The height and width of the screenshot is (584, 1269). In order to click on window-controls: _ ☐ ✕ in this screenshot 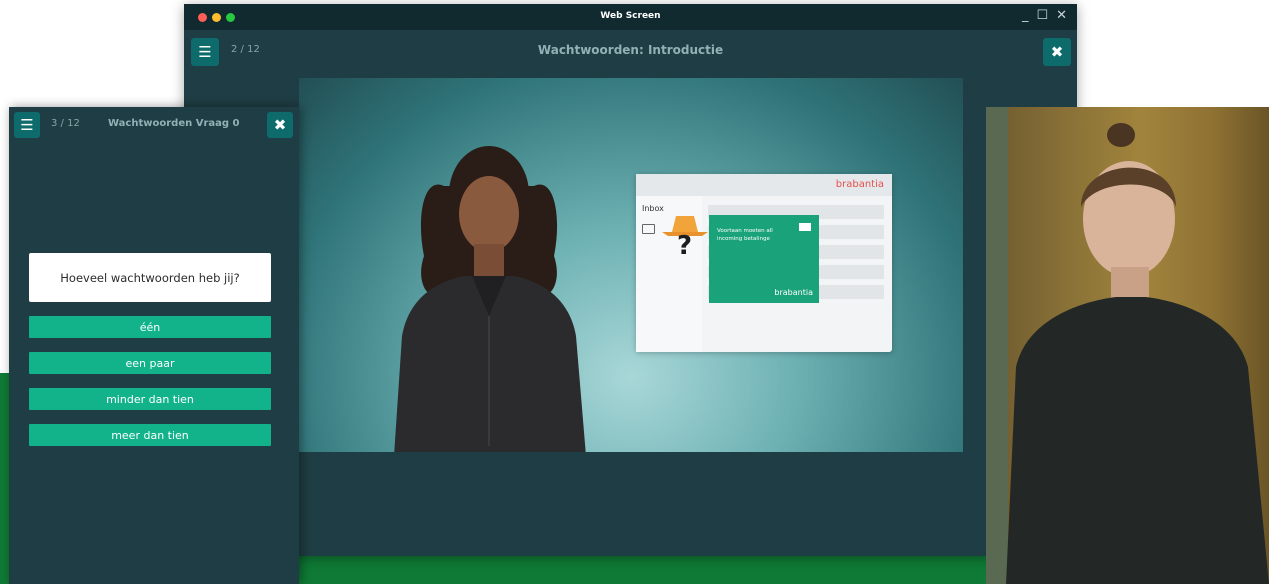, I will do `click(1044, 15)`.